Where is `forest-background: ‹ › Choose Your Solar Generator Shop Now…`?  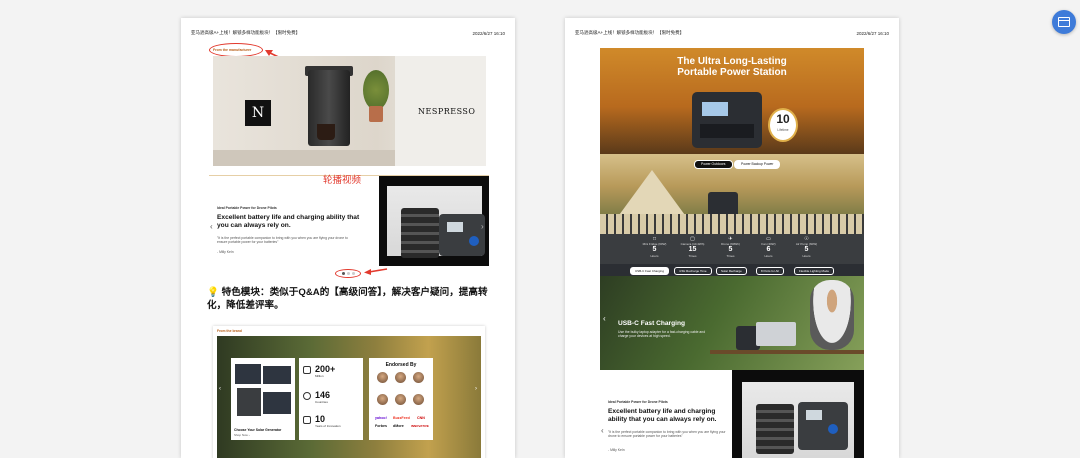 forest-background: ‹ › Choose Your Solar Generator Shop Now… is located at coordinates (349, 397).